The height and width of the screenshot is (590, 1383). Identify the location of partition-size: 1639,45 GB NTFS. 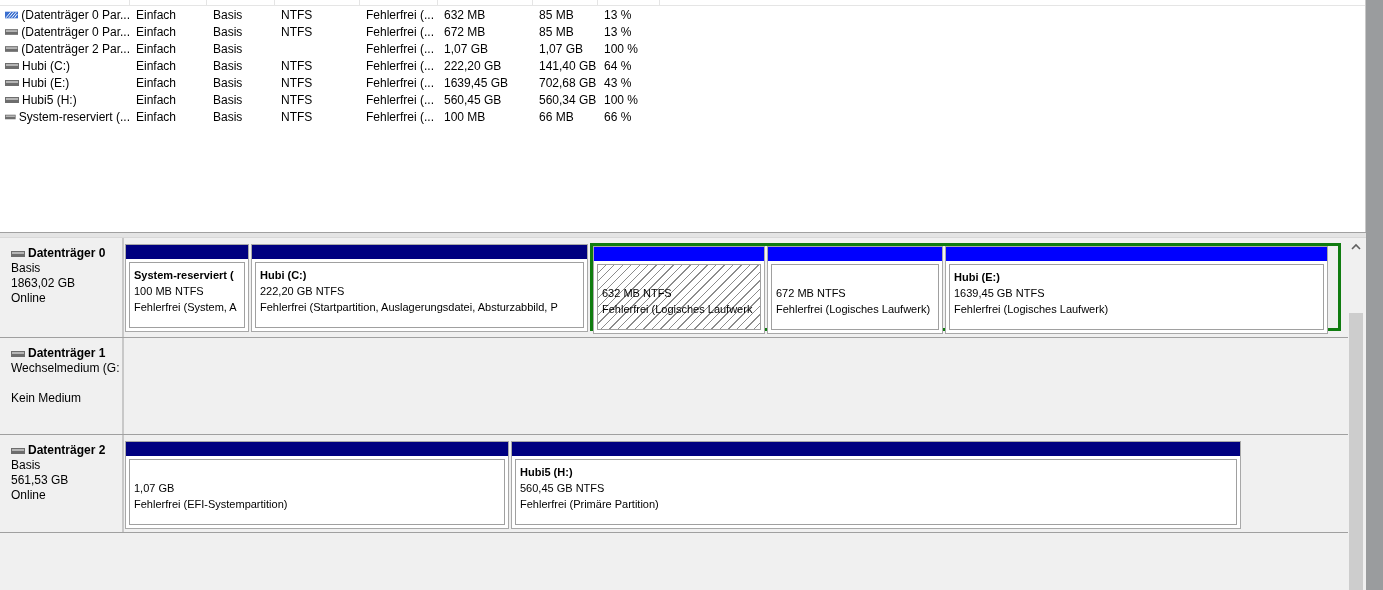
(999, 293).